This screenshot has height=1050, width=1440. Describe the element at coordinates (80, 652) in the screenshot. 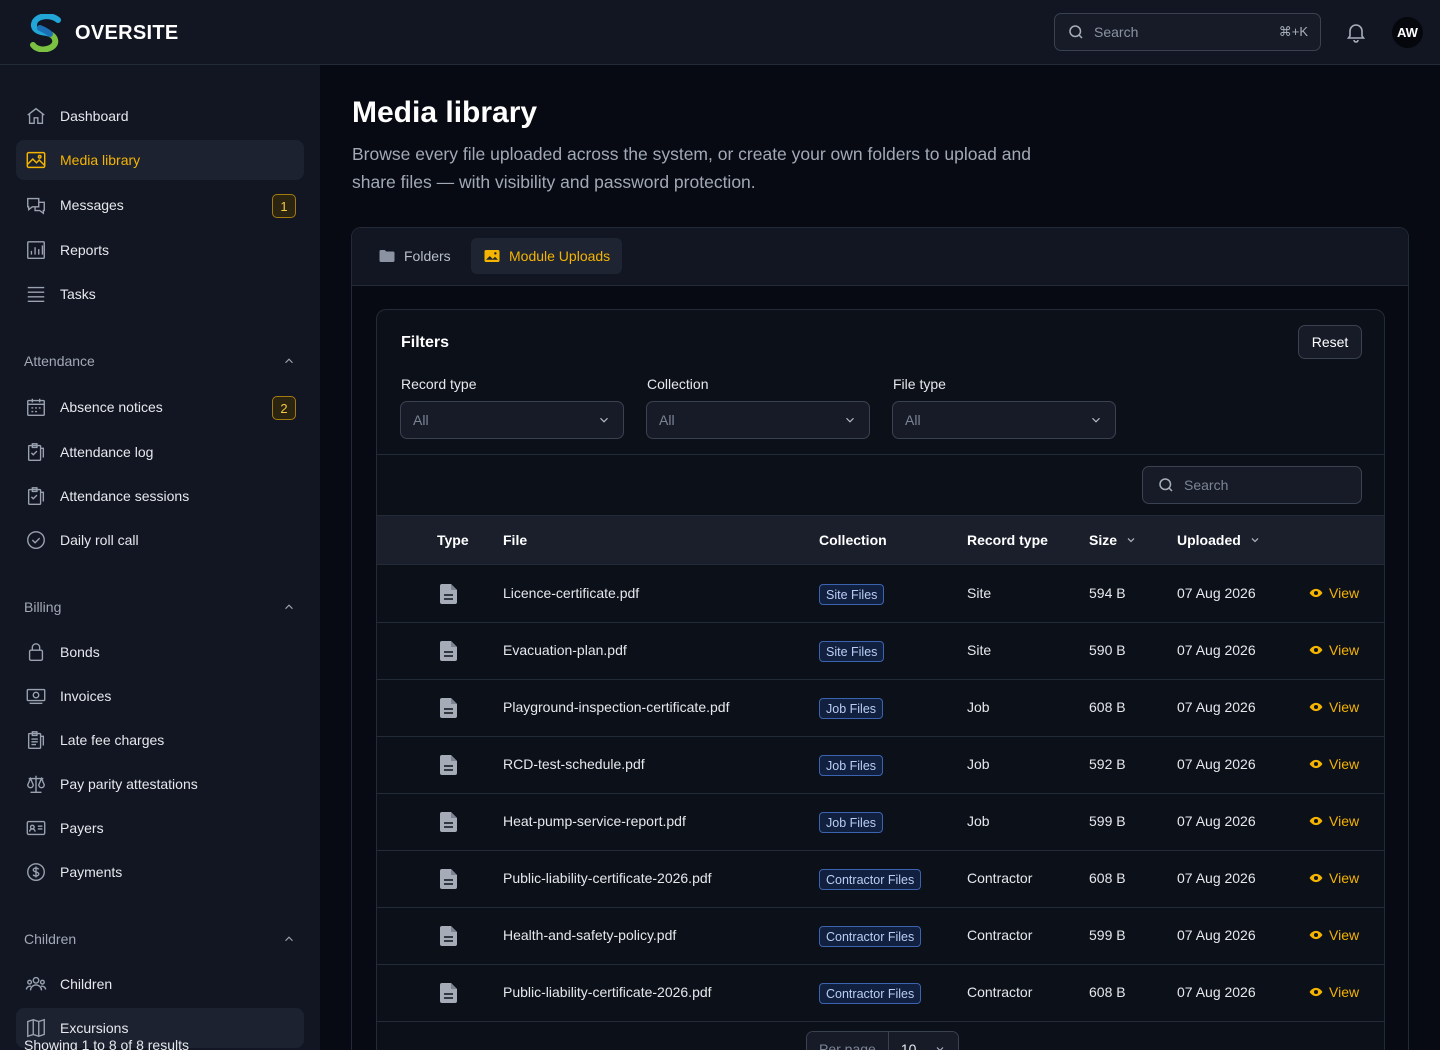

I see `sidebar-item-label: Bonds` at that location.